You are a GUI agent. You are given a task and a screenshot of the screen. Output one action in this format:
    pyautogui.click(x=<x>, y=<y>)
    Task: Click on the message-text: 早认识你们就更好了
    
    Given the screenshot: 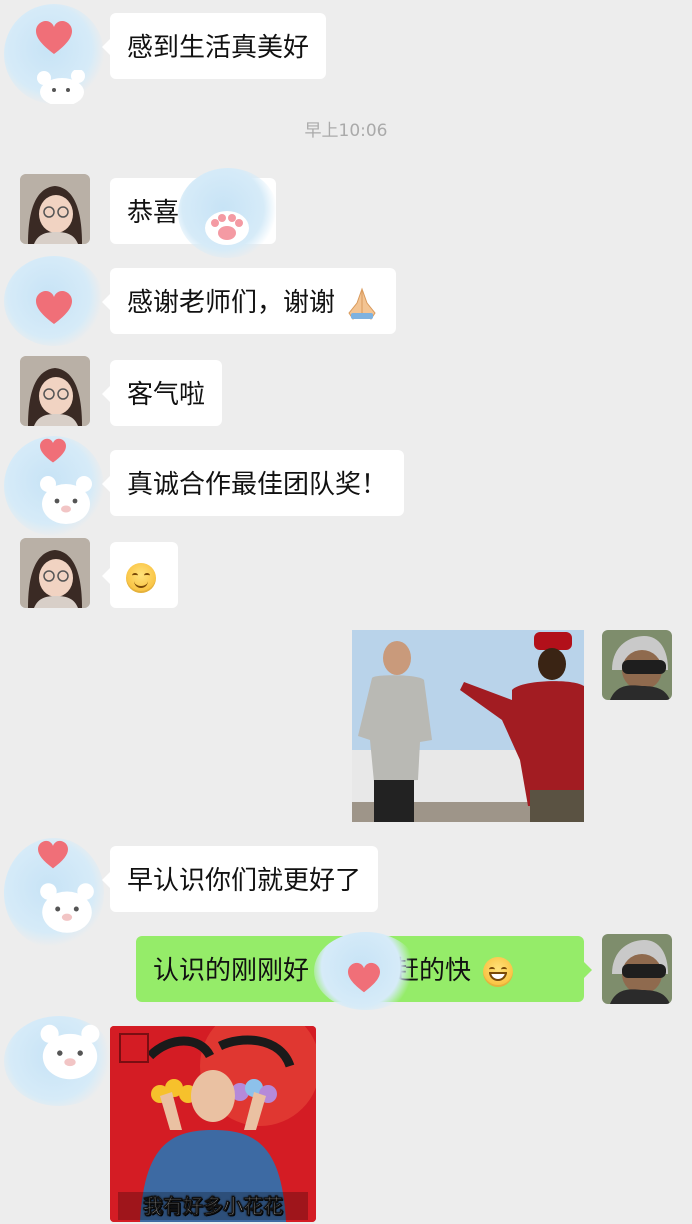 What is the action you would take?
    pyautogui.click(x=244, y=881)
    